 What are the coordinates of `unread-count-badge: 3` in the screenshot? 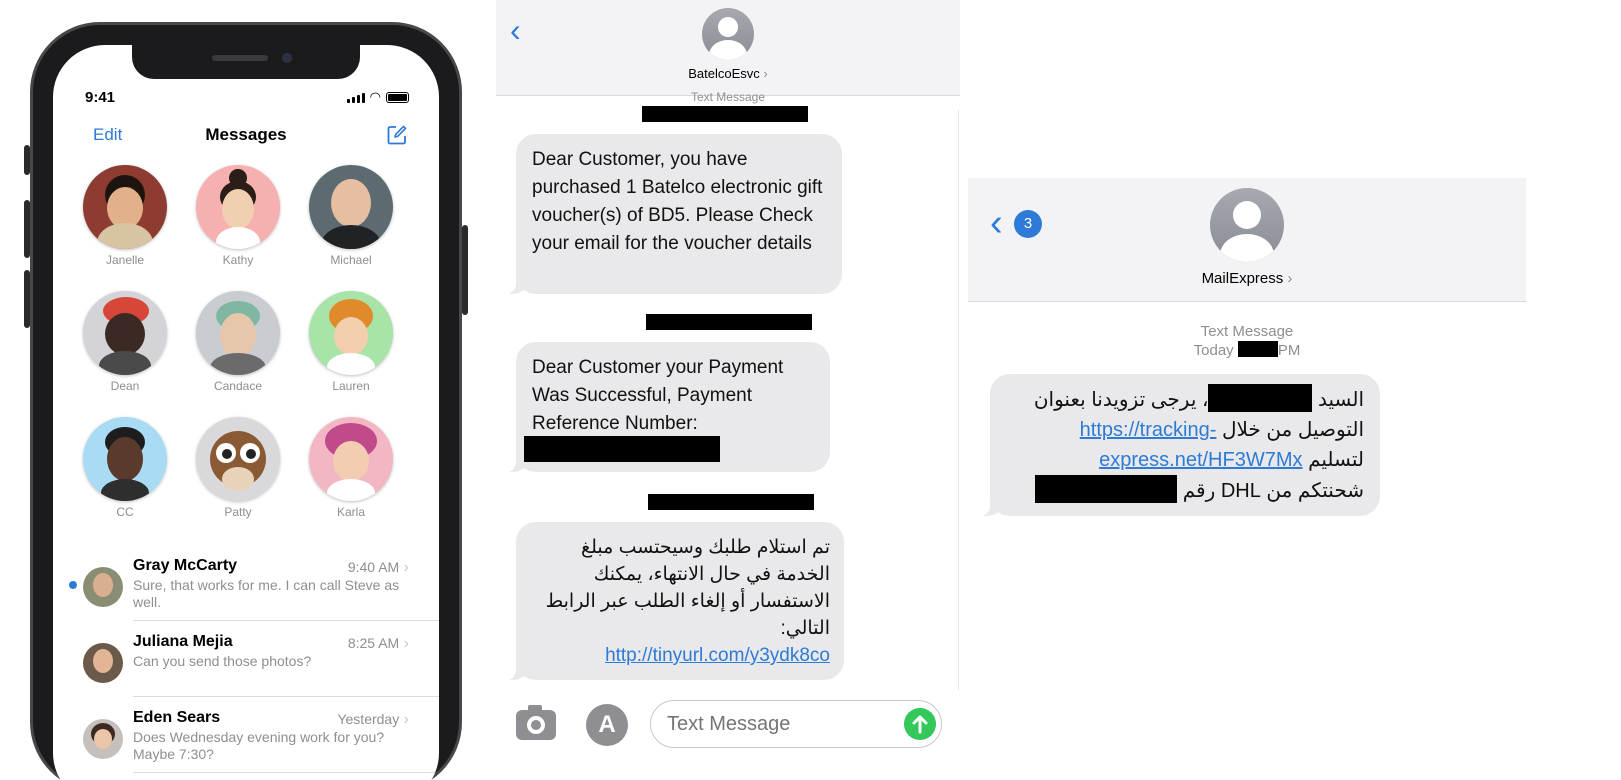 It's located at (1028, 224).